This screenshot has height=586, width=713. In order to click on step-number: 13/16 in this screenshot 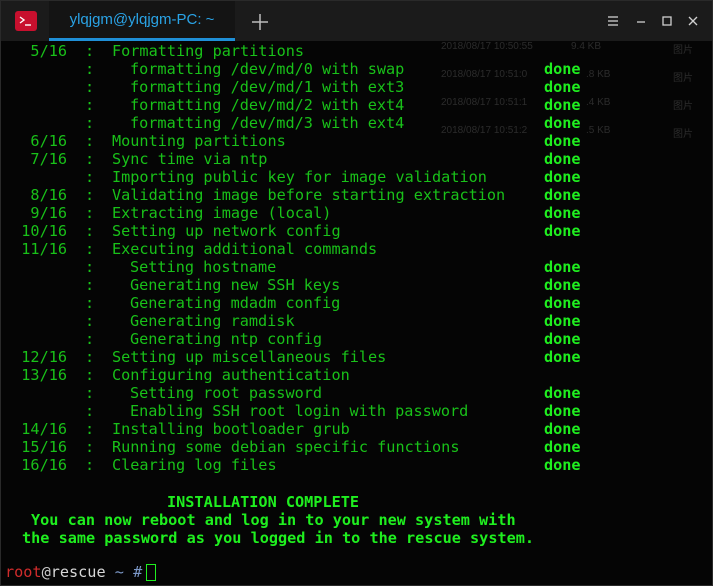, I will do `click(44, 375)`.